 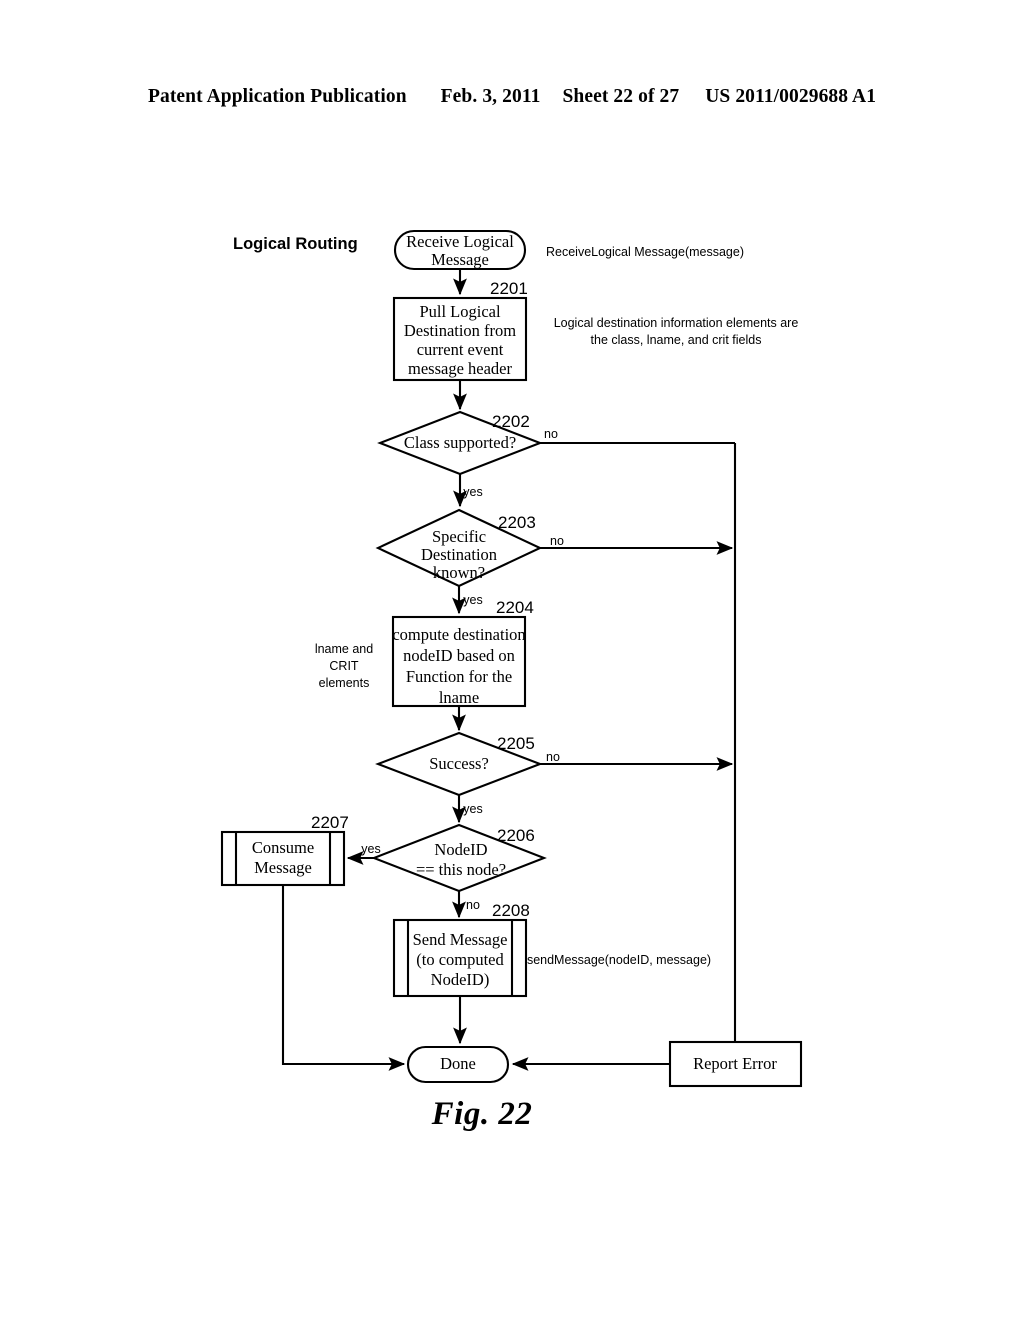 I want to click on annotation-lname-crit-line-3: elements, so click(x=344, y=683).